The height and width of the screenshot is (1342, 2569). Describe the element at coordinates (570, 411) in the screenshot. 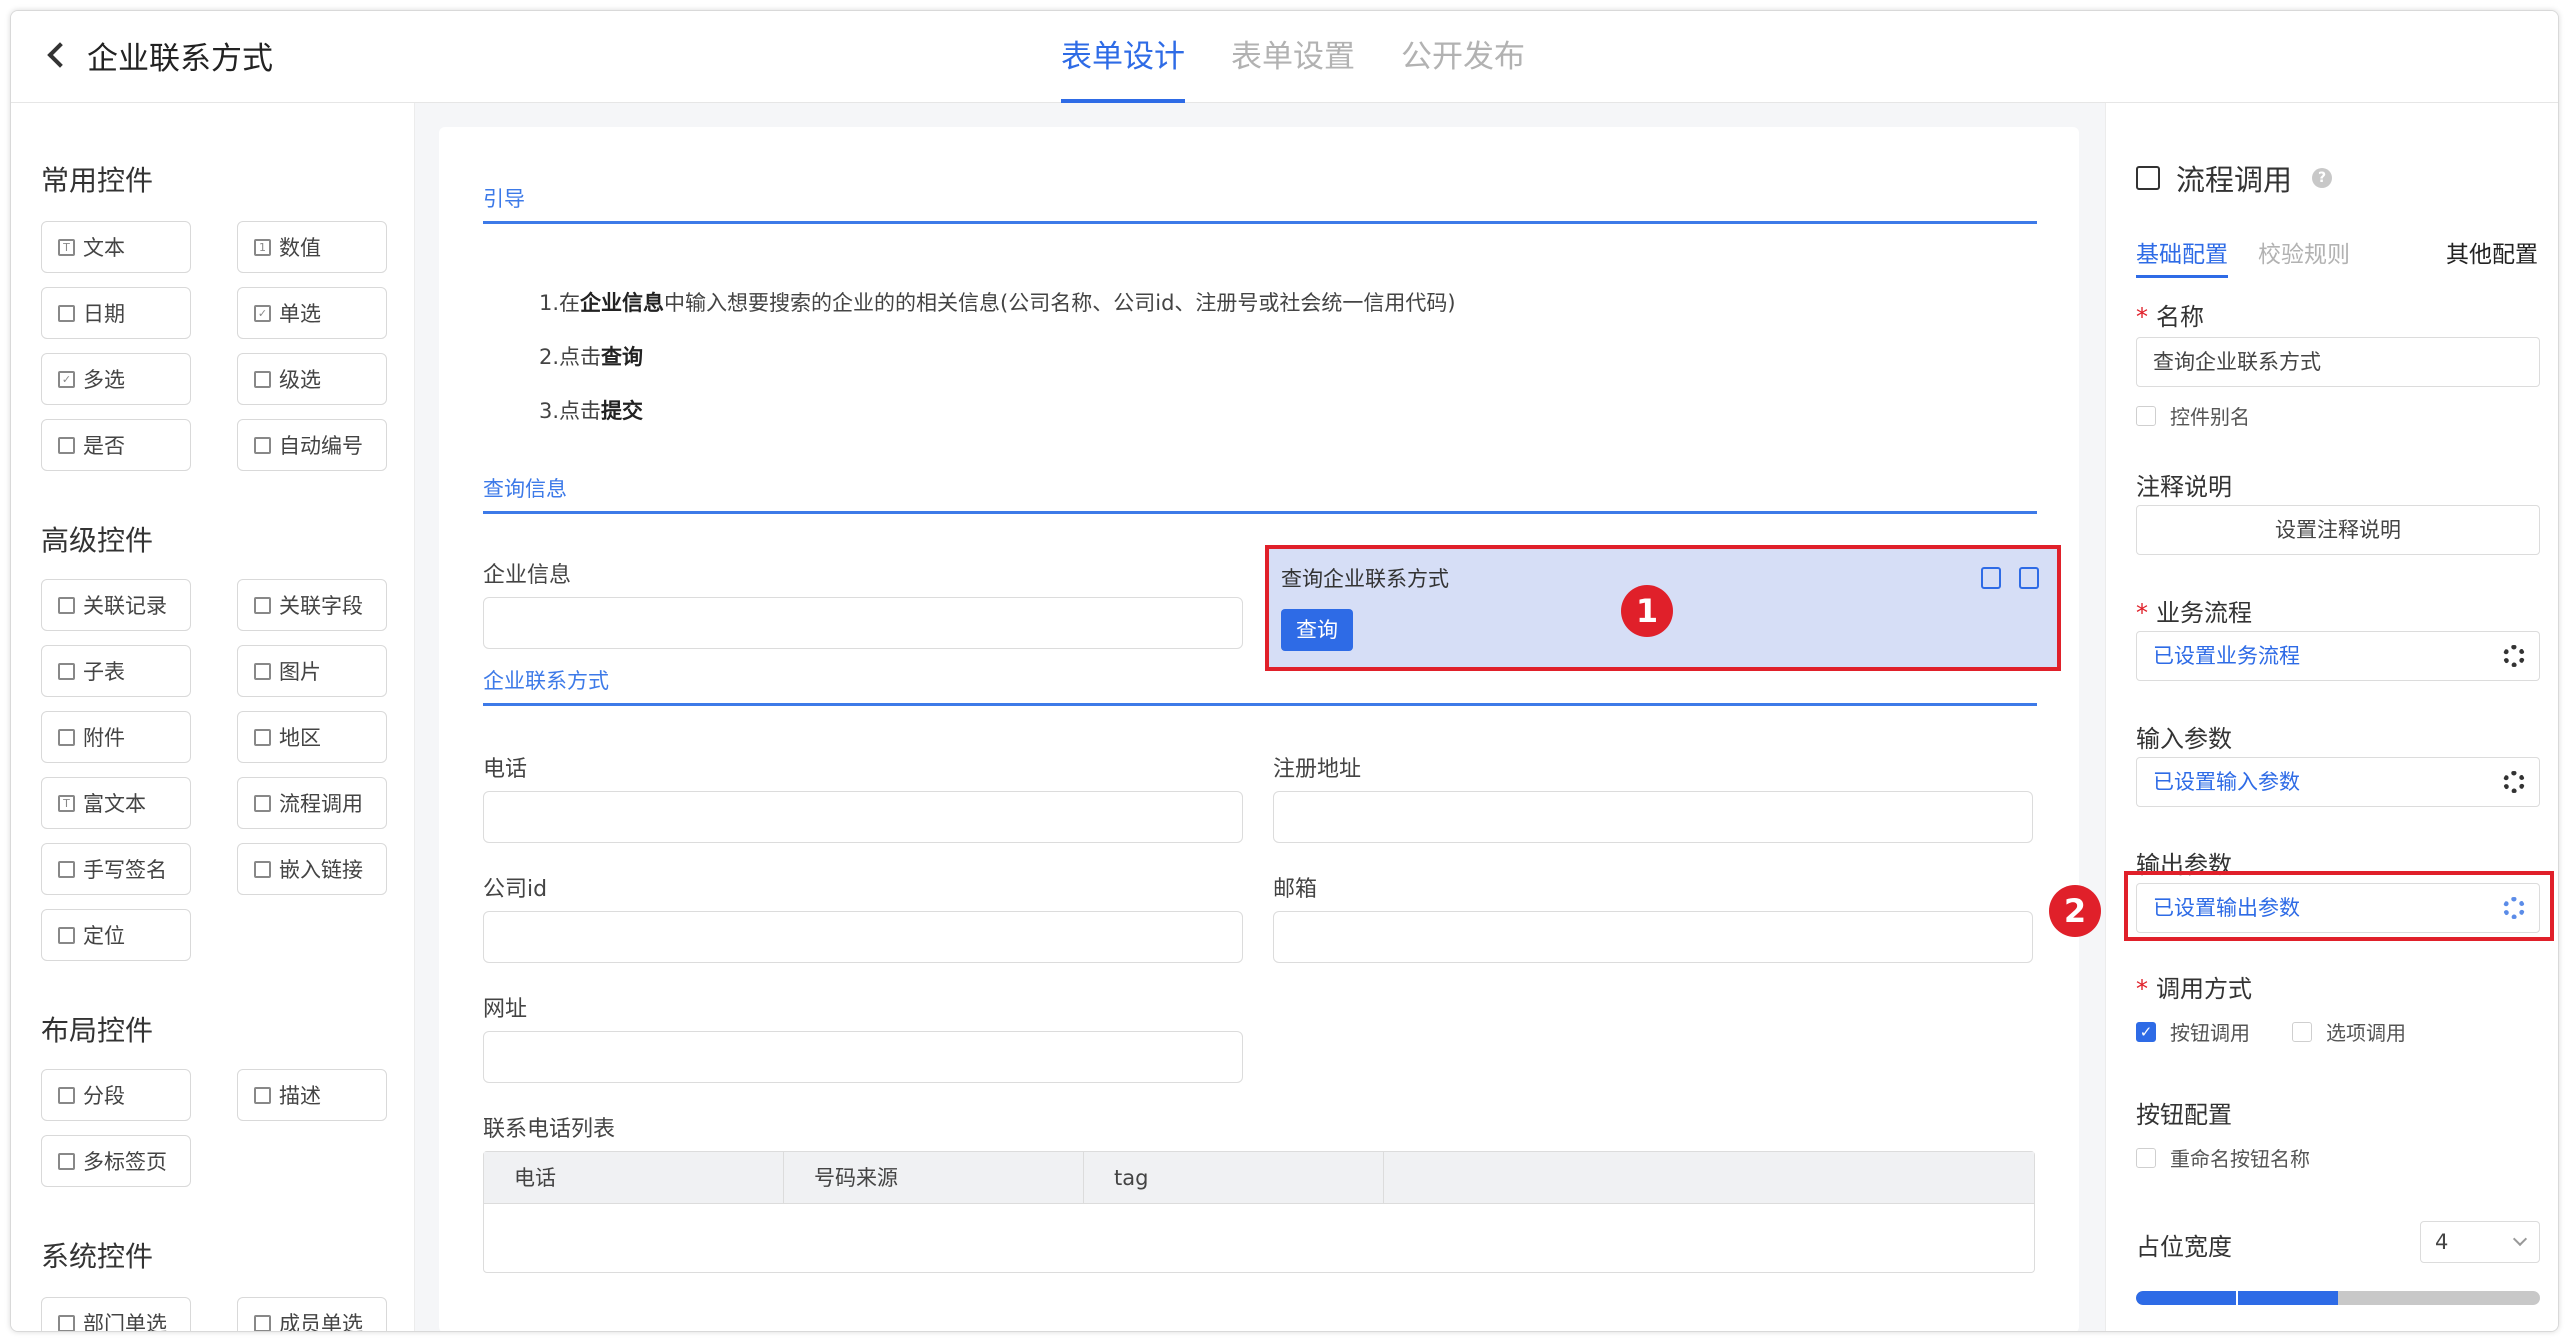

I see `guide-text: 3.点击` at that location.